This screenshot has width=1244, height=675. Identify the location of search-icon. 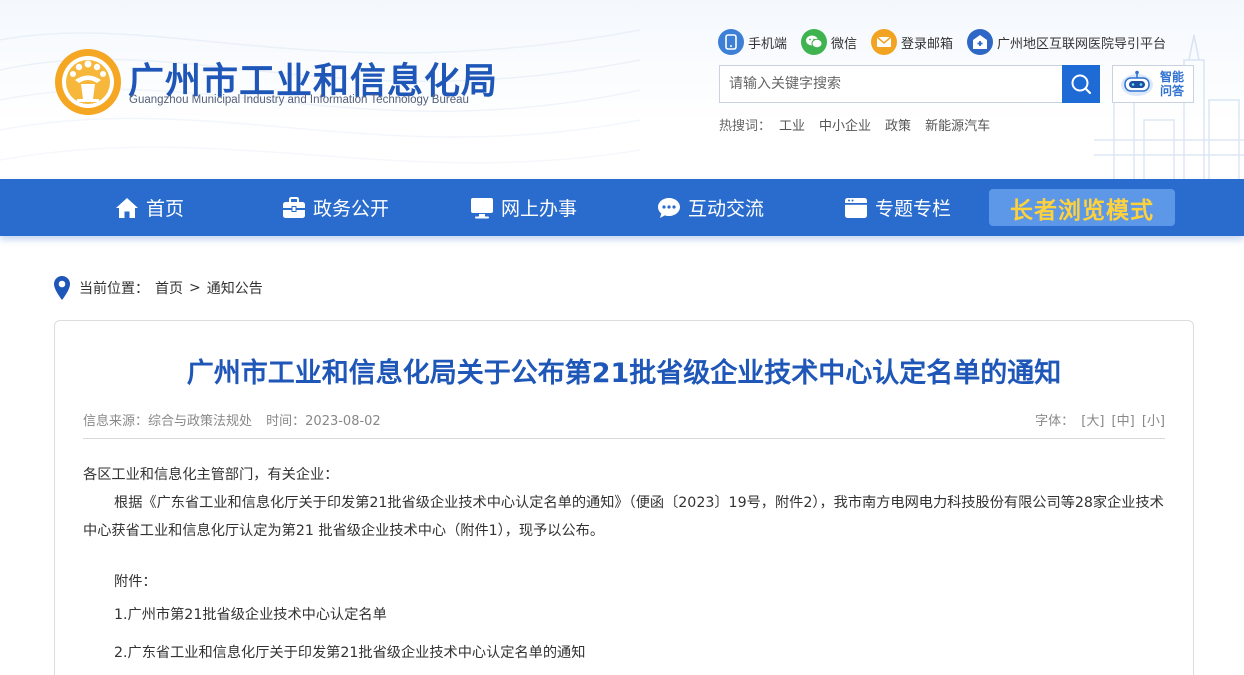
(1081, 84).